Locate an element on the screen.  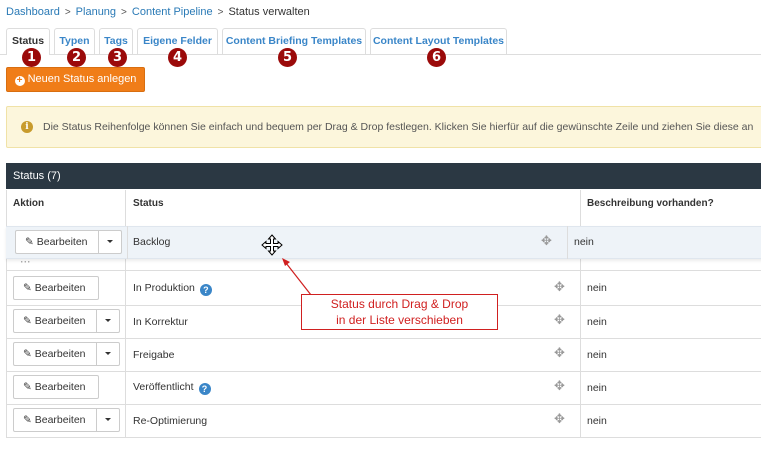
panel-title: Status (7) is located at coordinates (383, 176).